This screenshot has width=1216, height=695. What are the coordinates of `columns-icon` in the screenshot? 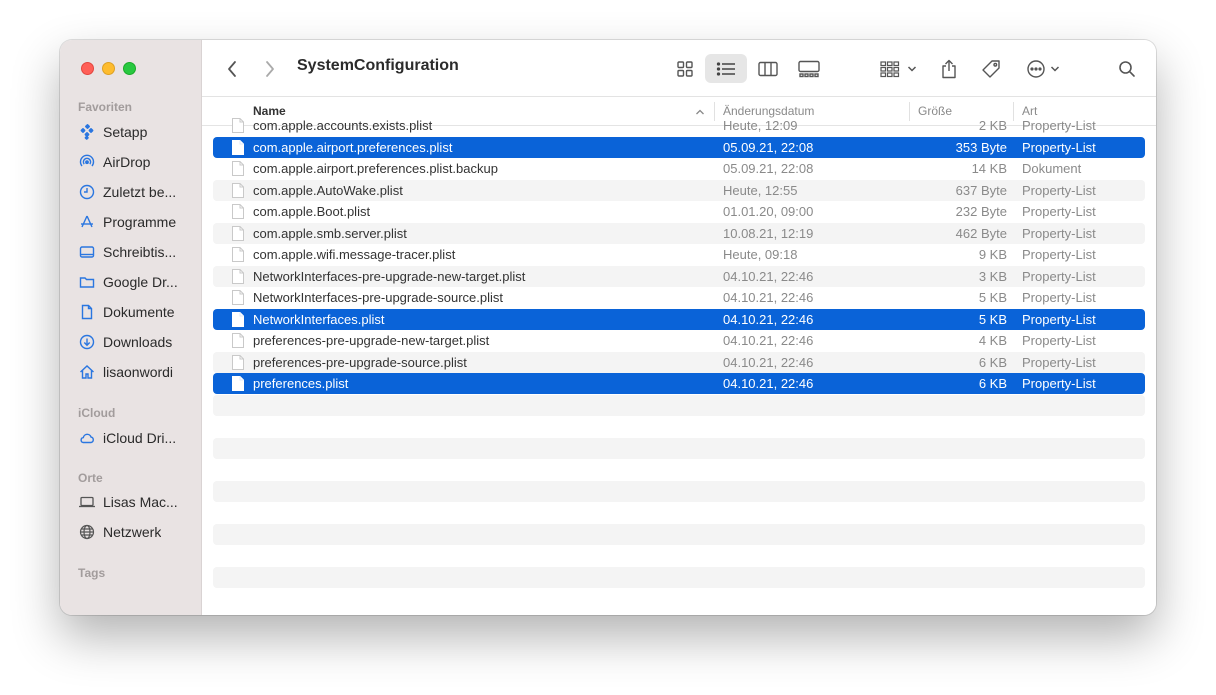 It's located at (768, 68).